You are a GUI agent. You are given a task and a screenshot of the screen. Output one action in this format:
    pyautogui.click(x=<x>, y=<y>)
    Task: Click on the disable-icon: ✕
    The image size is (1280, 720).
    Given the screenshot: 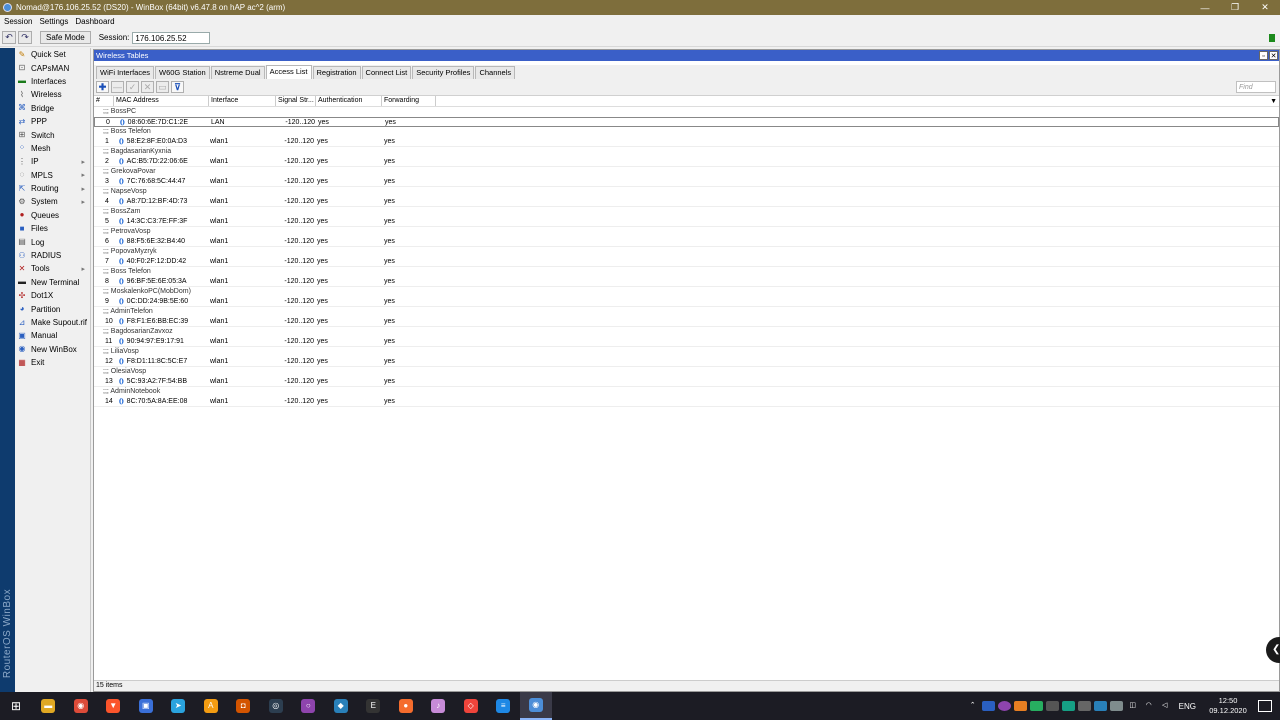 What is the action you would take?
    pyautogui.click(x=147, y=87)
    